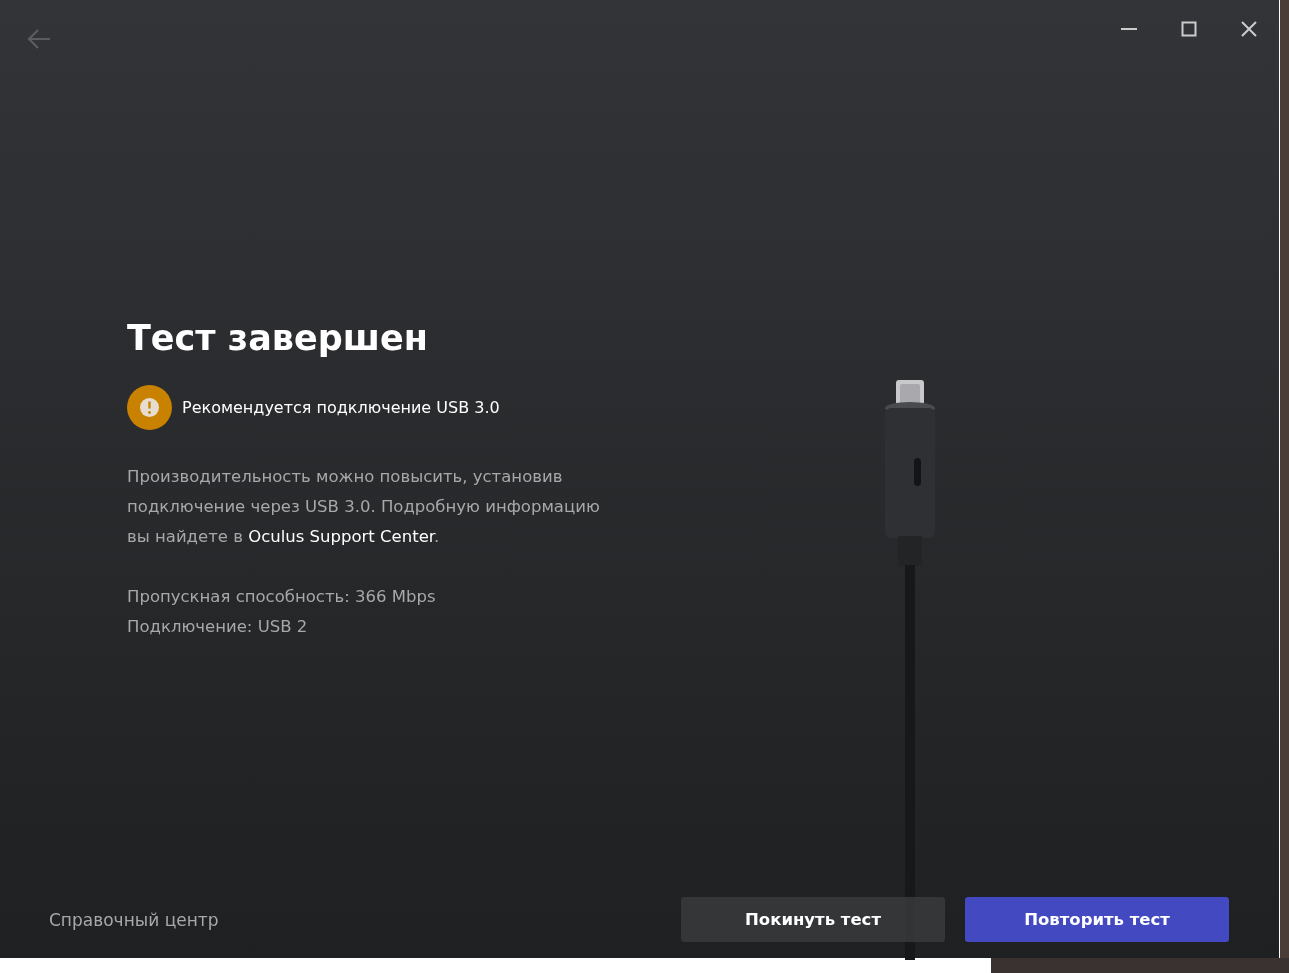  I want to click on retry-test-button: Повторить тест, so click(1097, 919).